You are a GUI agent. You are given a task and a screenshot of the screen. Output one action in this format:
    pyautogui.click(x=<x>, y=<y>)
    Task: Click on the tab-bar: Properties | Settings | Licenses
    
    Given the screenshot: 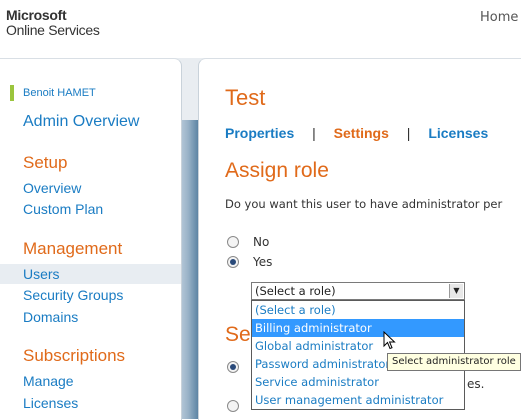 What is the action you would take?
    pyautogui.click(x=356, y=133)
    